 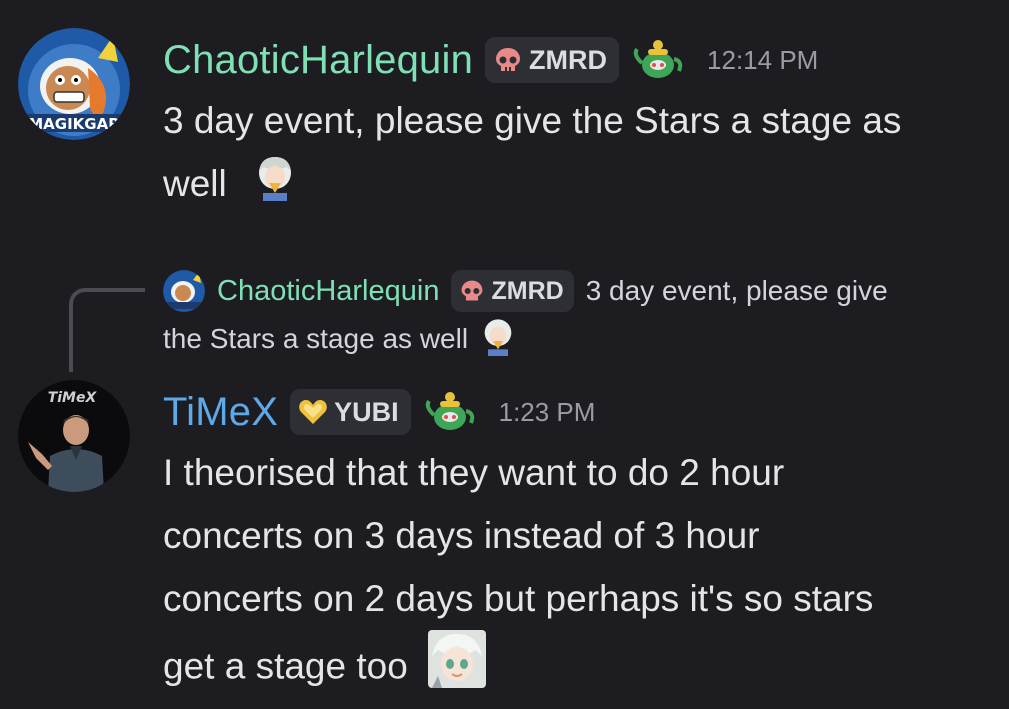 I want to click on server-tag: ZMRD, so click(x=552, y=60).